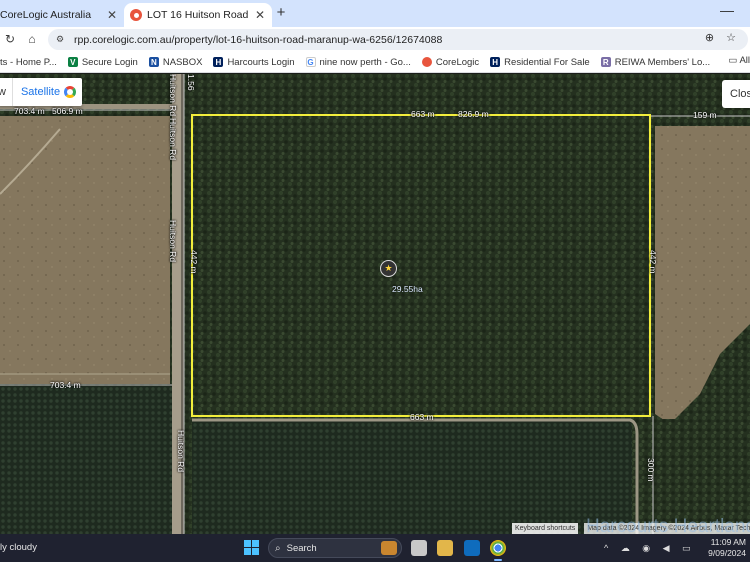 The width and height of the screenshot is (750, 562). Describe the element at coordinates (18, 547) in the screenshot. I see `weather-widget: ly cloudy` at that location.